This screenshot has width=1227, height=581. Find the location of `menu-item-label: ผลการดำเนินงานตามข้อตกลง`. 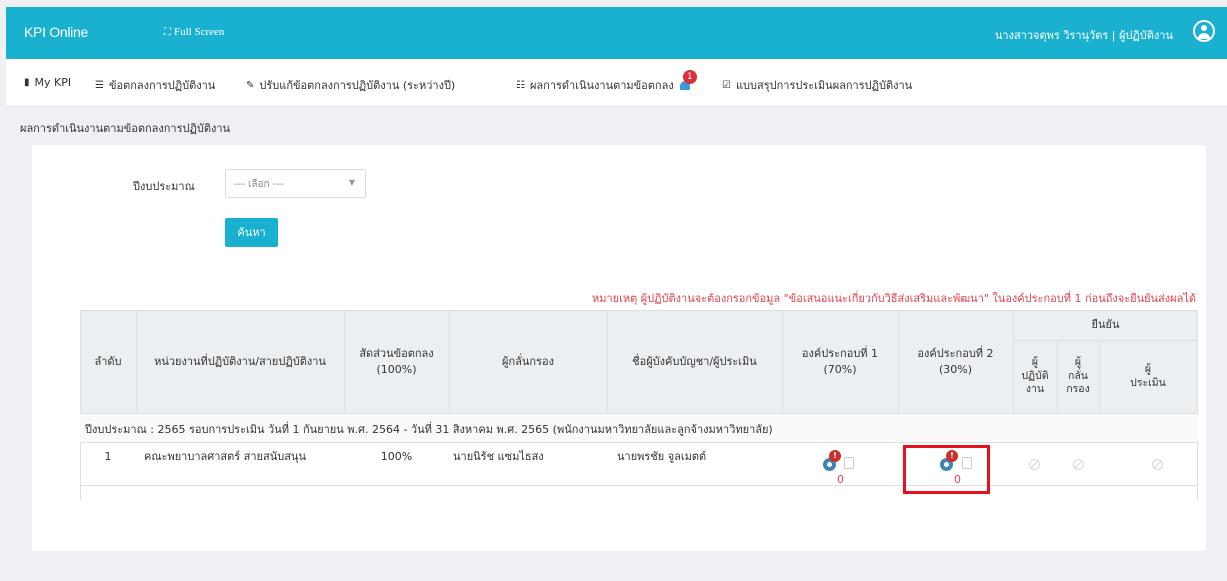

menu-item-label: ผลการดำเนินงานตามข้อตกลง is located at coordinates (601, 85).